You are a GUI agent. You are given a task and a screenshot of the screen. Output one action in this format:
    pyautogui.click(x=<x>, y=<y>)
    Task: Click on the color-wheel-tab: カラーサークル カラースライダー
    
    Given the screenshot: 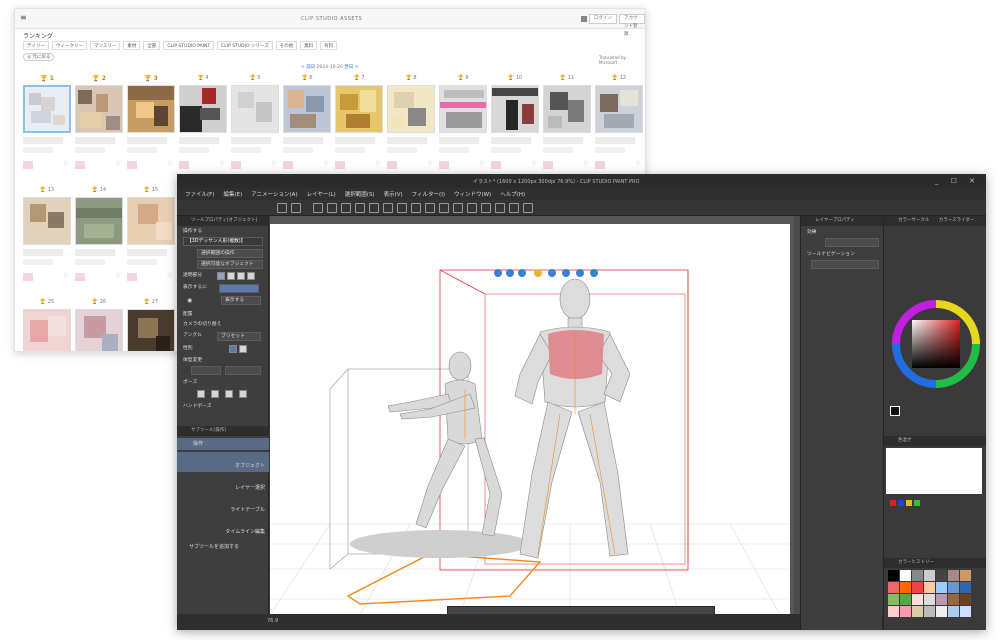 What is the action you would take?
    pyautogui.click(x=935, y=221)
    